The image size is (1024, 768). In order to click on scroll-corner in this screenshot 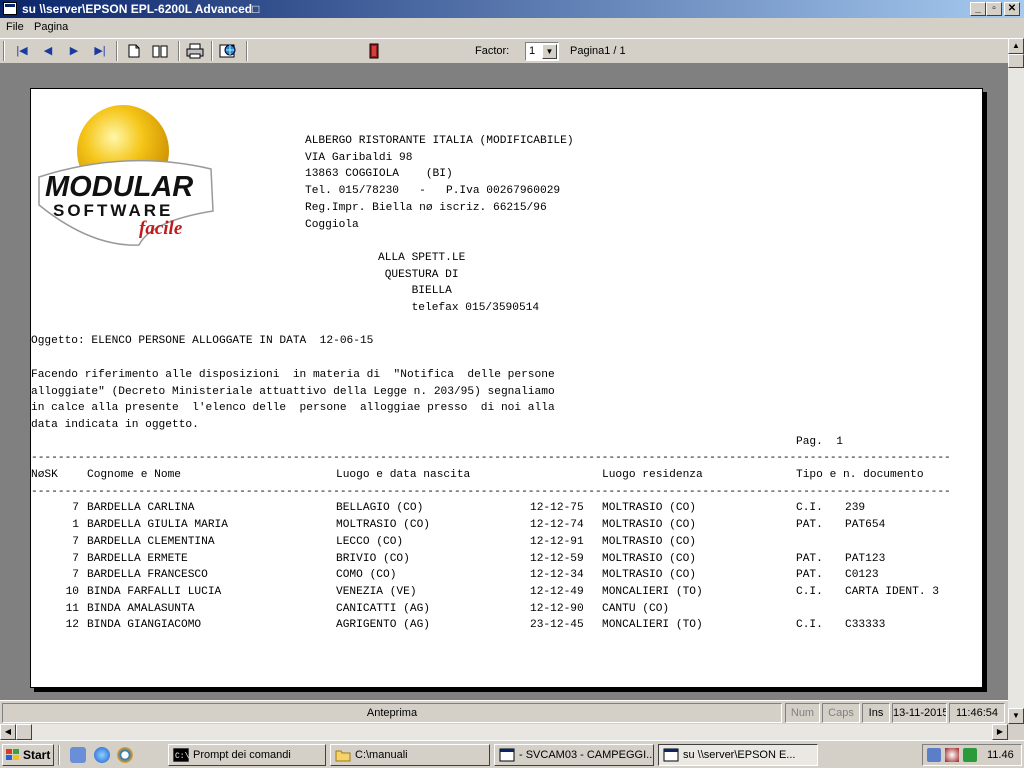, I will do `click(1016, 732)`.